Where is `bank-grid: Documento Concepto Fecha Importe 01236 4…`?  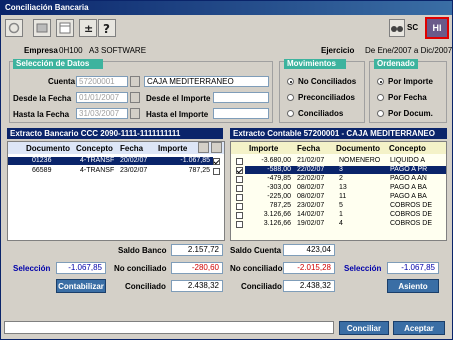 bank-grid: Documento Concepto Fecha Importe 01236 4… is located at coordinates (116, 191).